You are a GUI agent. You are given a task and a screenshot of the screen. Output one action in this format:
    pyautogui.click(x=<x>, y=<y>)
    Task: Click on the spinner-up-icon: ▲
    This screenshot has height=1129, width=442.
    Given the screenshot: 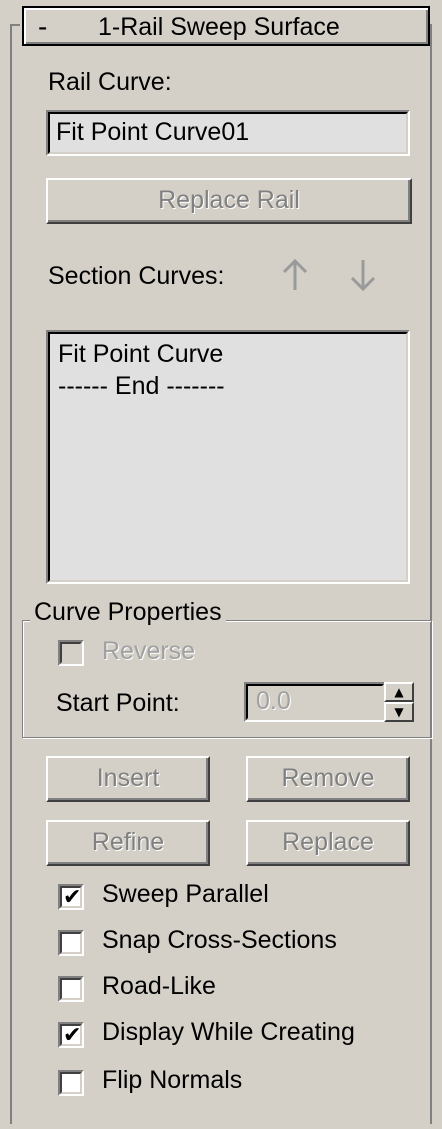 What is the action you would take?
    pyautogui.click(x=399, y=692)
    